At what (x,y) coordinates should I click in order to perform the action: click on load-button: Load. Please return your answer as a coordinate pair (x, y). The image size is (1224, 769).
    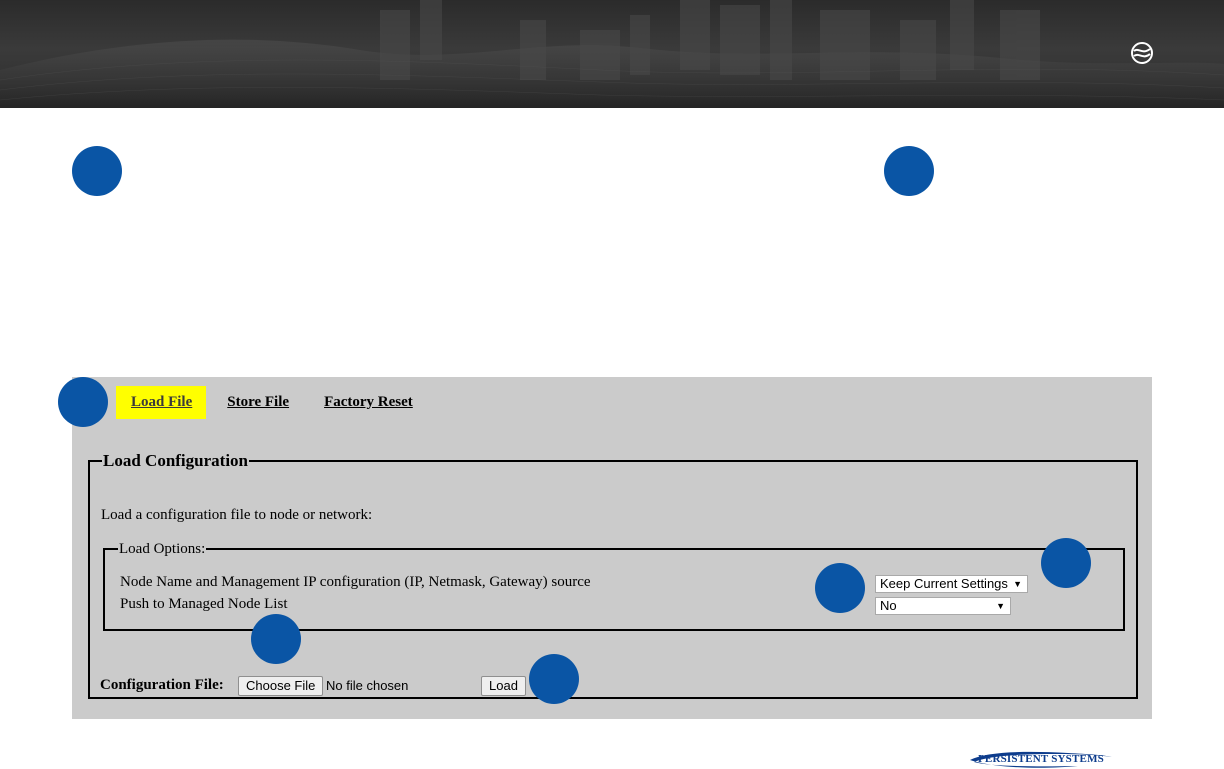
    Looking at the image, I should click on (503, 686).